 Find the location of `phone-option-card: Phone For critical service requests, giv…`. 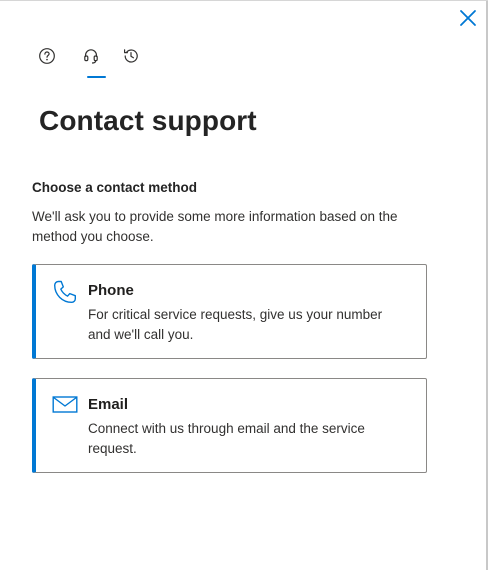

phone-option-card: Phone For critical service requests, giv… is located at coordinates (229, 311).